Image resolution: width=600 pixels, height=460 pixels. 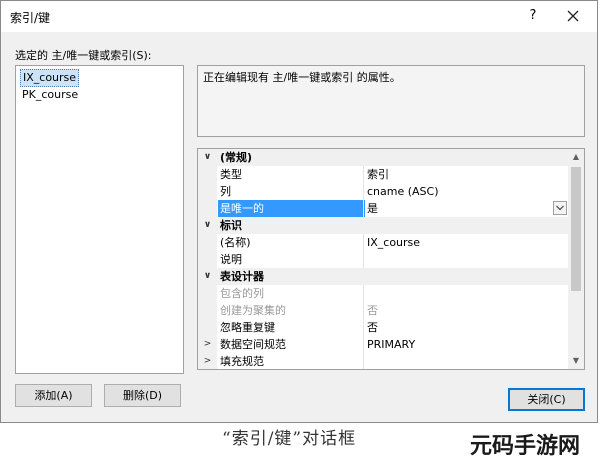 What do you see at coordinates (247, 327) in the screenshot?
I see `property-name: 忽略重复键` at bounding box center [247, 327].